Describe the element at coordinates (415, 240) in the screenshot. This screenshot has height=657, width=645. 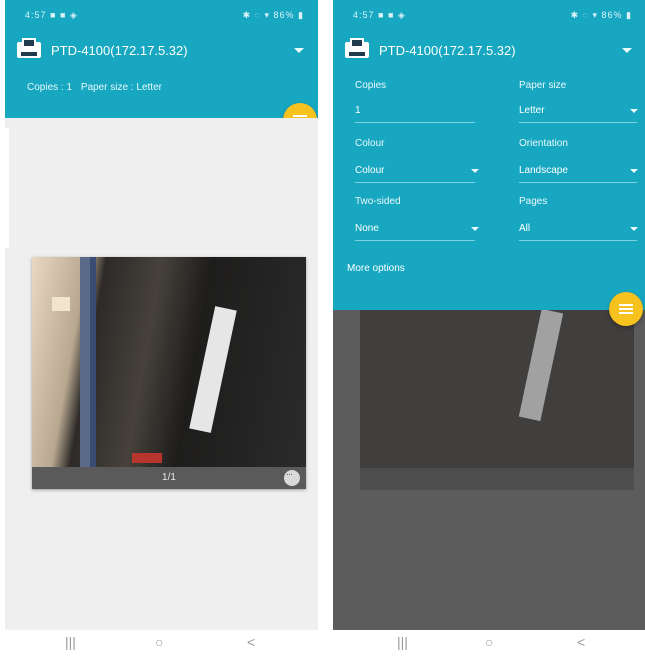
I see `two-sided-underline` at that location.